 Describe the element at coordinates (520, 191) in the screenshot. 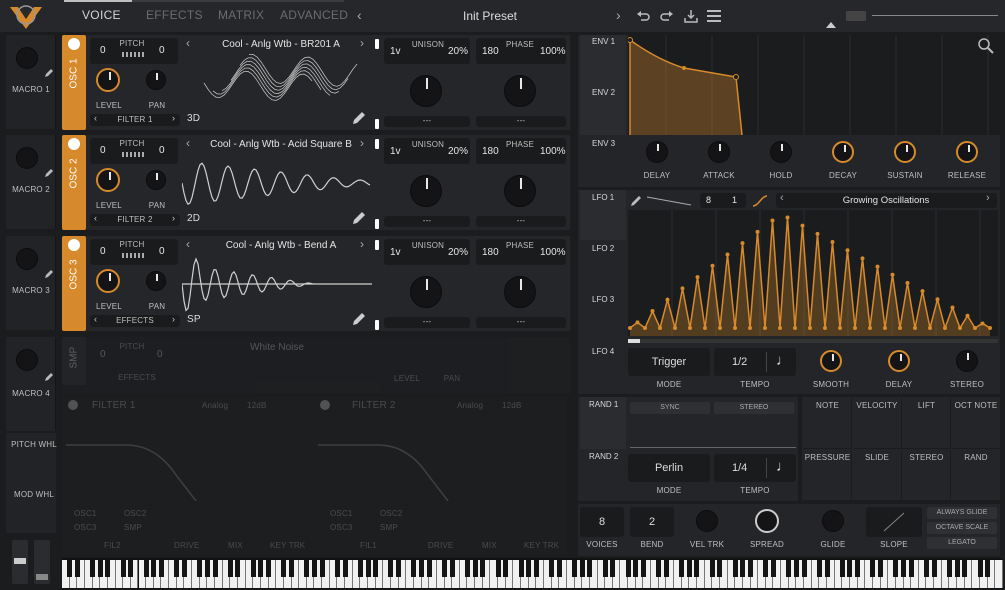

I see `osc-2-phase-knob` at that location.